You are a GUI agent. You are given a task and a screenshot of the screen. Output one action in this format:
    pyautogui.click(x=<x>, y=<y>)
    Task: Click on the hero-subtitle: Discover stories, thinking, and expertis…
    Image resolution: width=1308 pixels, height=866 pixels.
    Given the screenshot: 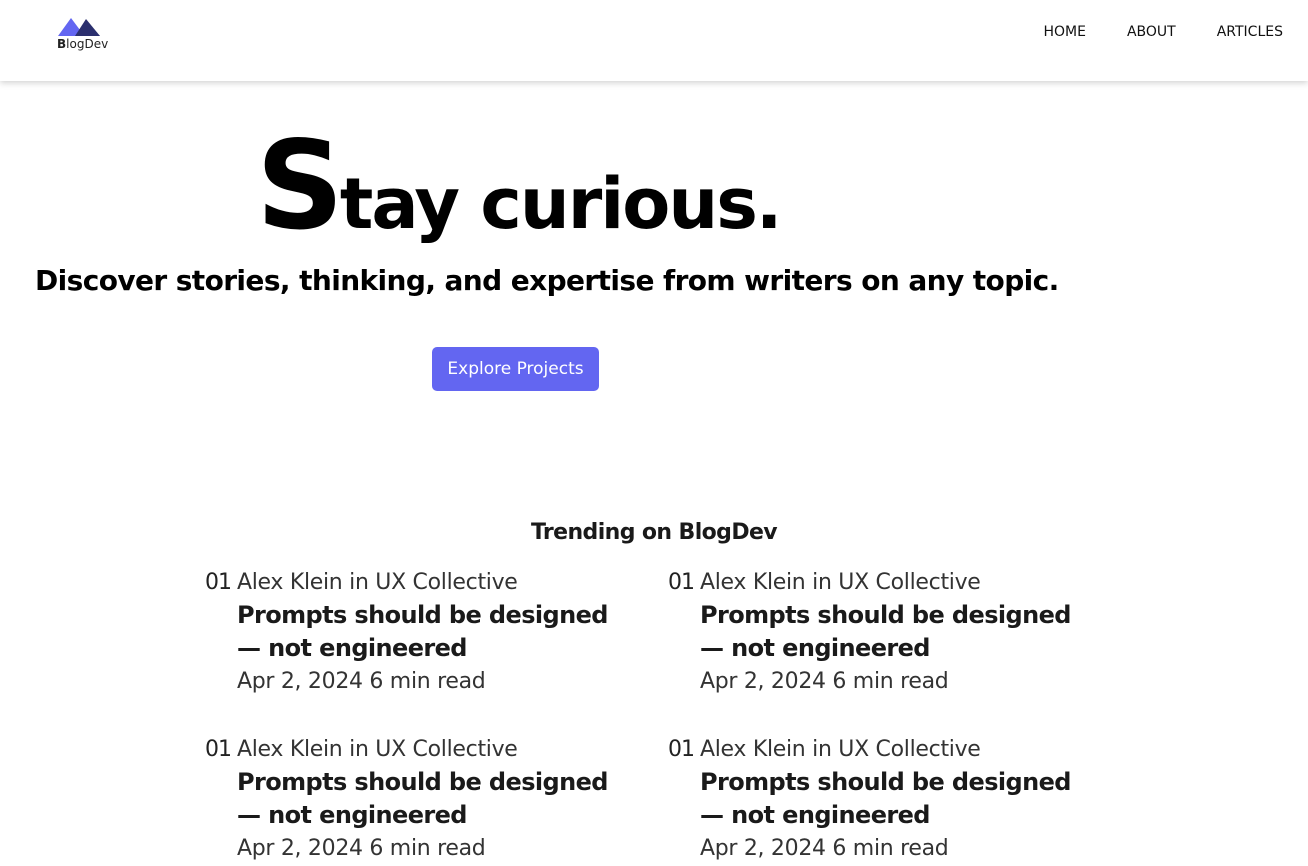 What is the action you would take?
    pyautogui.click(x=547, y=280)
    